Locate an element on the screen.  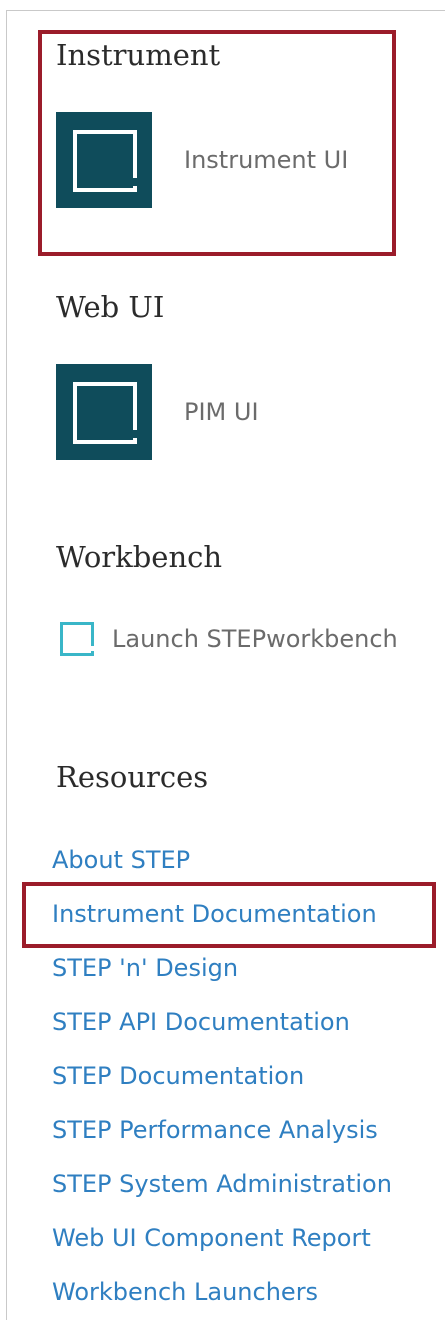
resource-link-workbench-launchers: Workbench Launchers is located at coordinates (185, 1292).